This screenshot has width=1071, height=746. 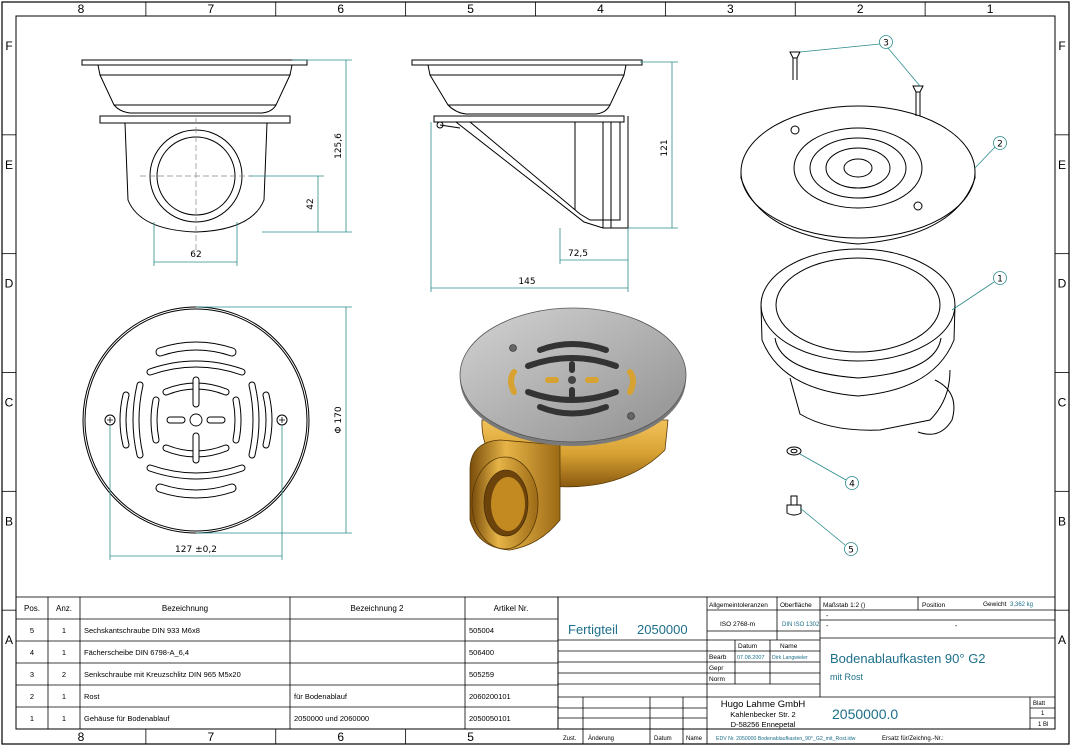 What do you see at coordinates (737, 624) in the screenshot?
I see `allg-toleranzen-value: ISO 2768-m` at bounding box center [737, 624].